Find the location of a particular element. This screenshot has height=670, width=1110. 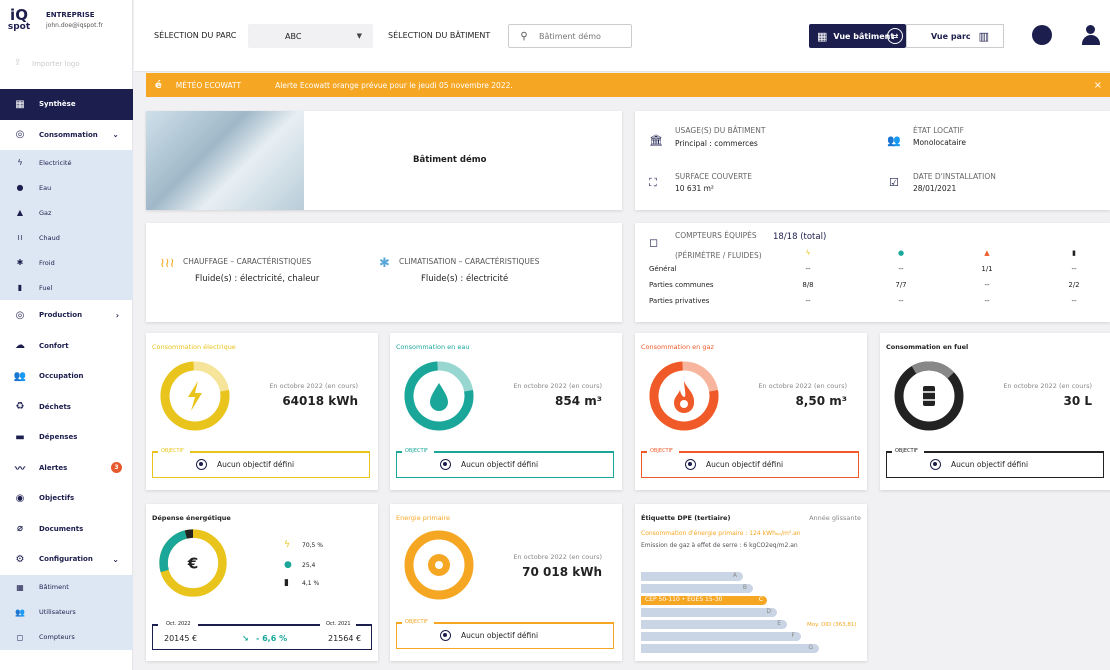

dpe-period: Année glissante is located at coordinates (835, 518).